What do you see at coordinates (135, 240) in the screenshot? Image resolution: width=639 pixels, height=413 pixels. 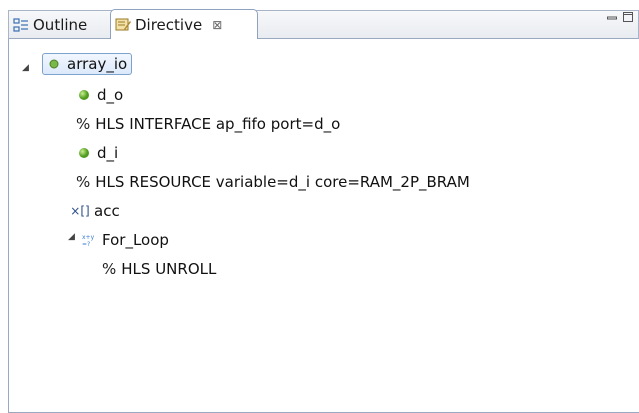 I see `tree-item-label: For_Loop` at bounding box center [135, 240].